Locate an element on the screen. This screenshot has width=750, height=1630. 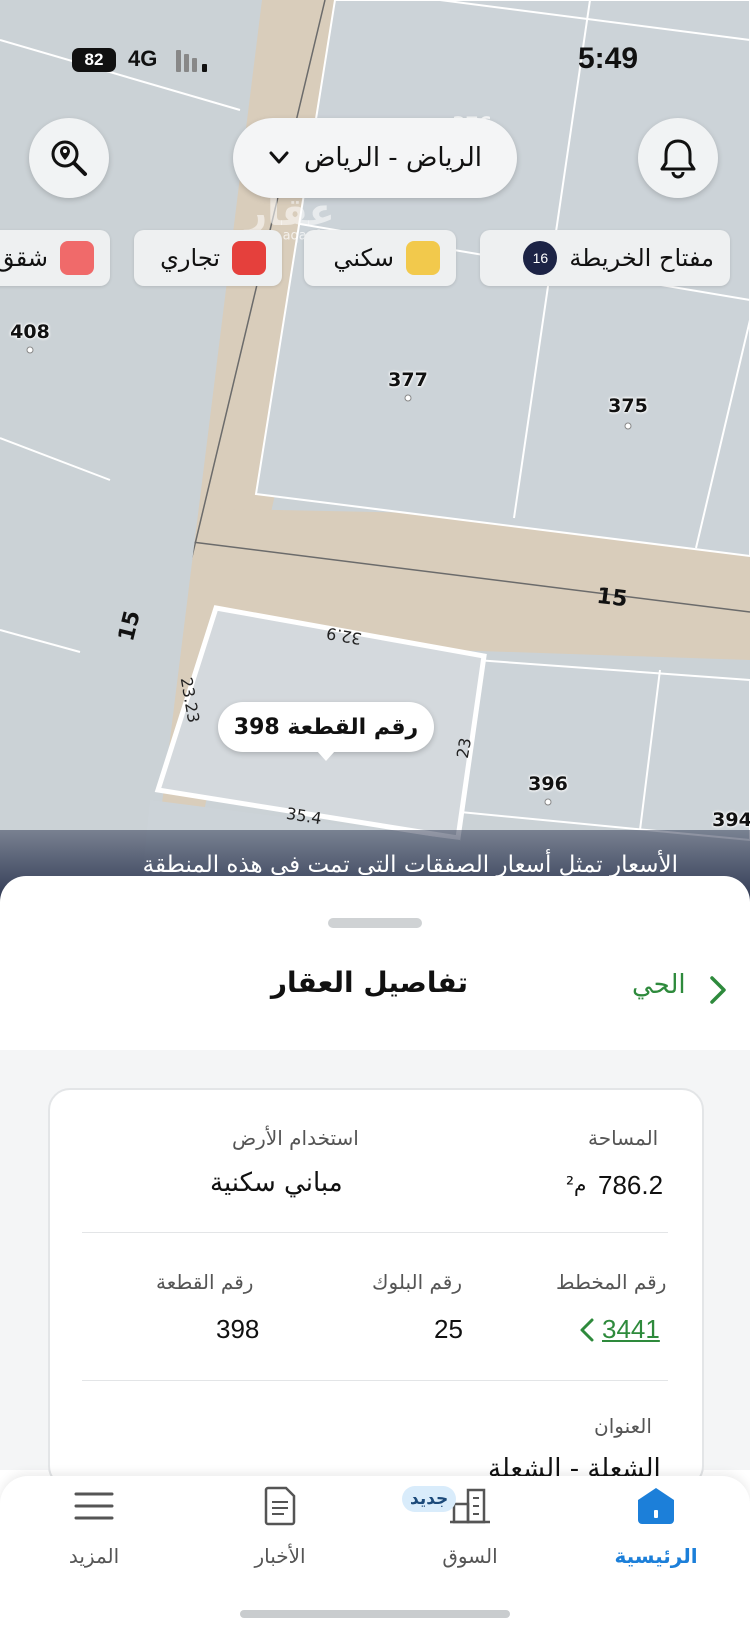
plot-number: 394 is located at coordinates (731, 820).